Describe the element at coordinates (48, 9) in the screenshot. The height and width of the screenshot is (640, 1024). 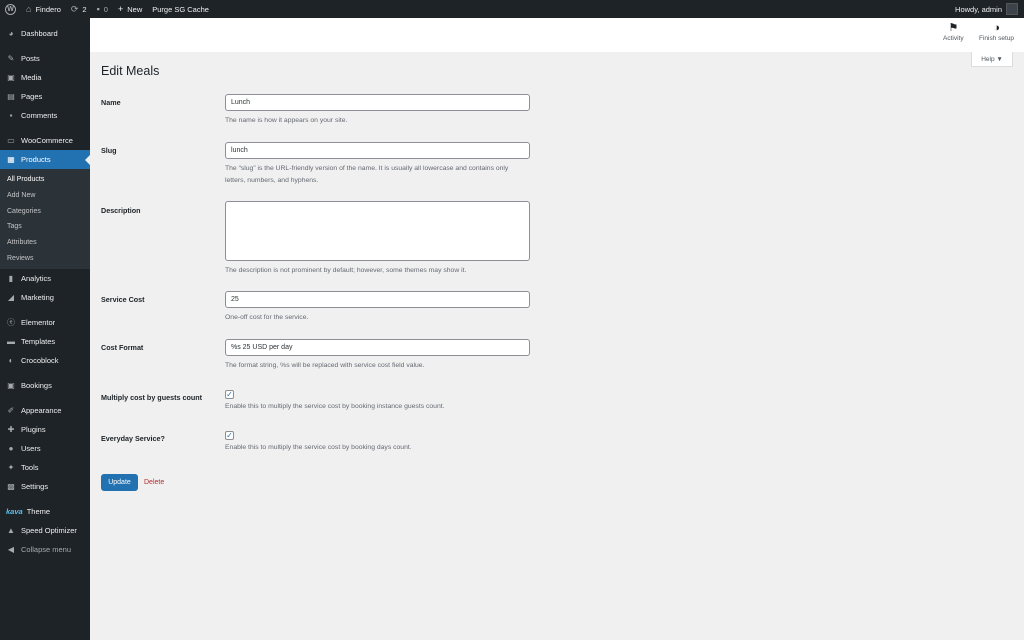
I see `site-name: Findero` at that location.